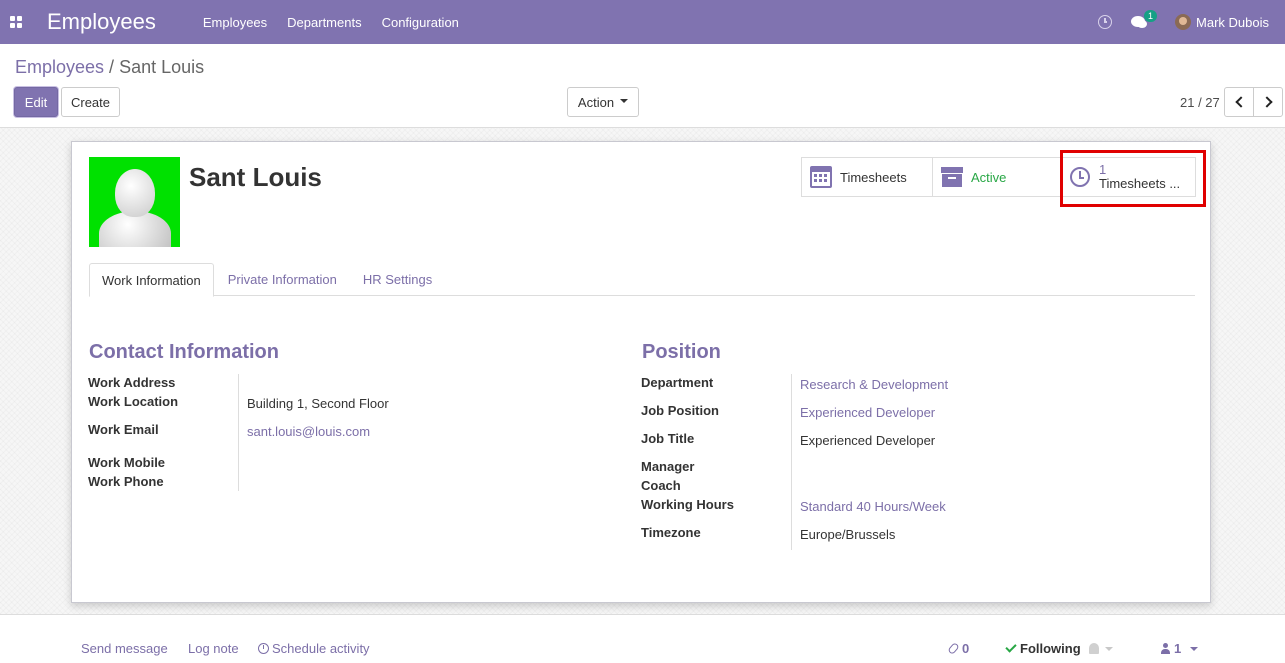  What do you see at coordinates (680, 410) in the screenshot?
I see `job-position-label: Job Position` at bounding box center [680, 410].